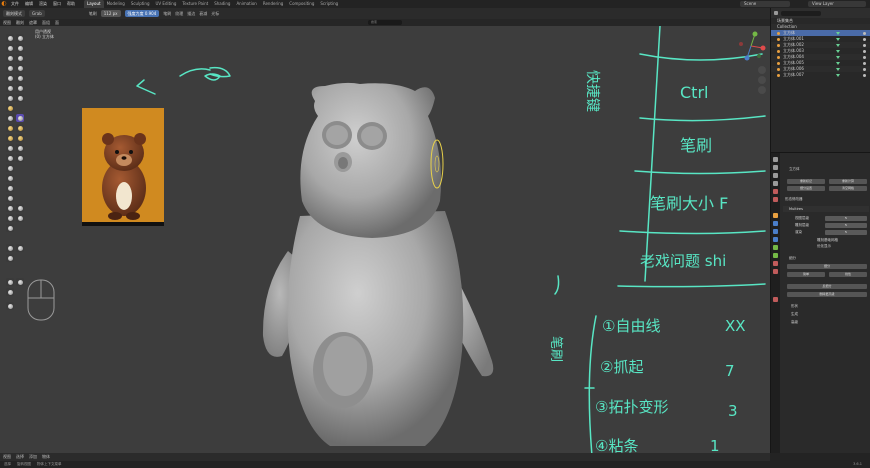 The height and width of the screenshot is (468, 870). Describe the element at coordinates (846, 225) in the screenshot. I see `sculpt-levels-field: 5` at that location.